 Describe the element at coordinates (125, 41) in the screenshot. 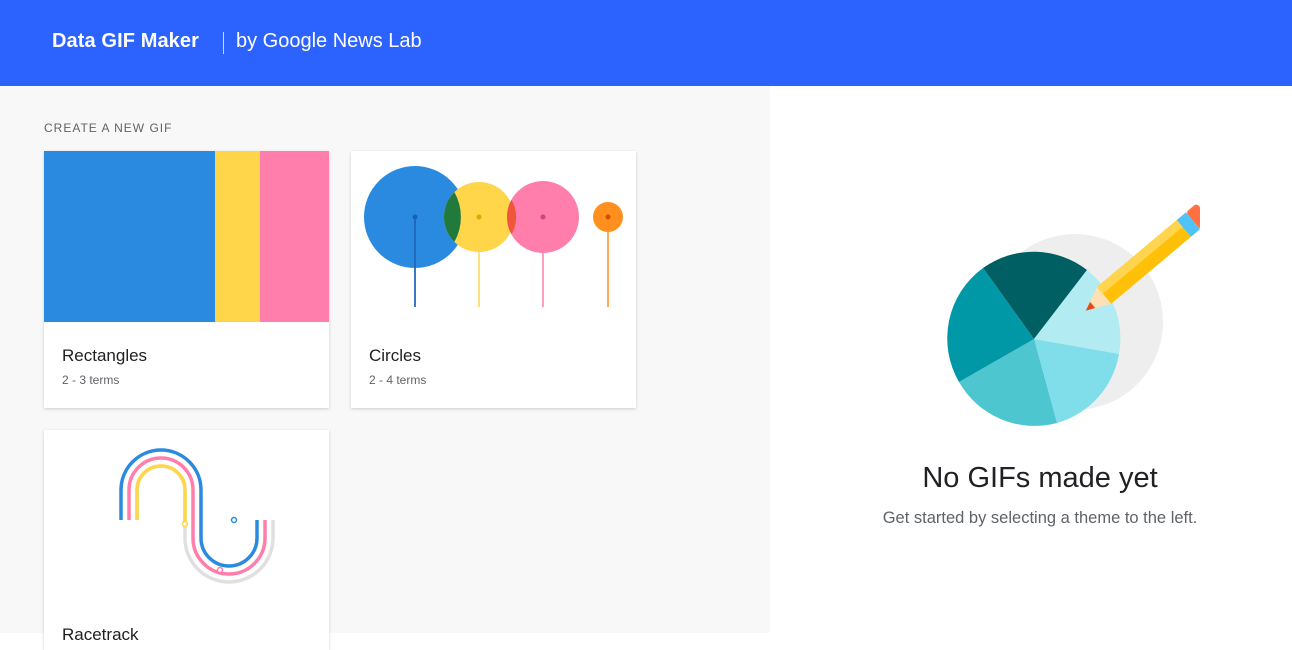

I see `app-title: Data GIF Maker` at that location.